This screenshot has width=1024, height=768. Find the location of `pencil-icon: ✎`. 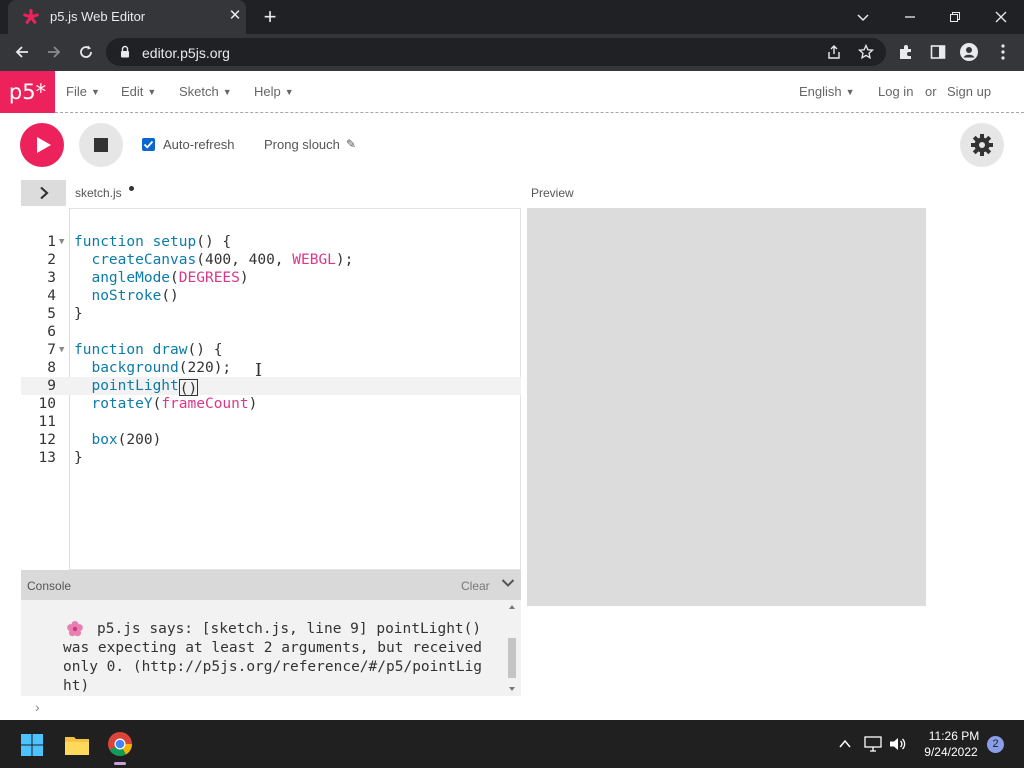

pencil-icon: ✎ is located at coordinates (351, 144).